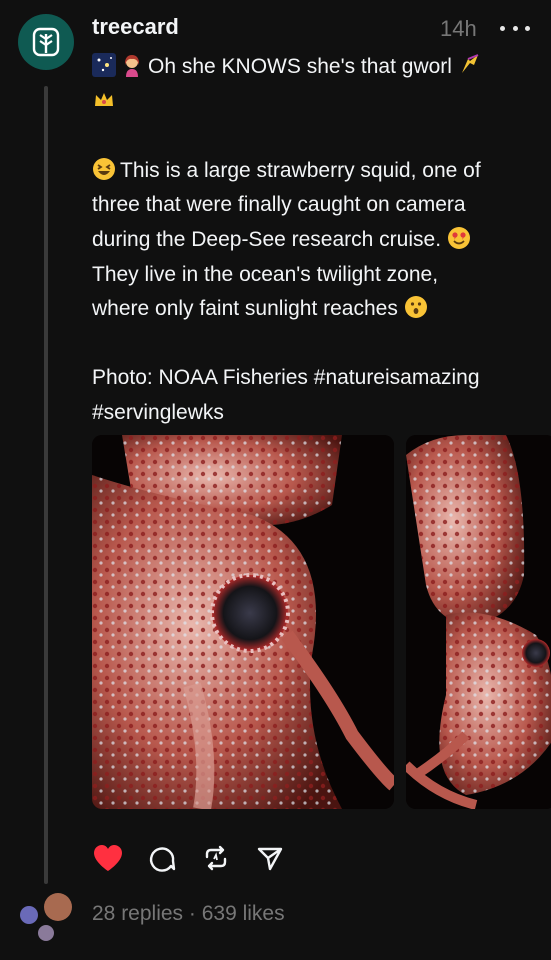  I want to click on repost-icon, so click(216, 858).